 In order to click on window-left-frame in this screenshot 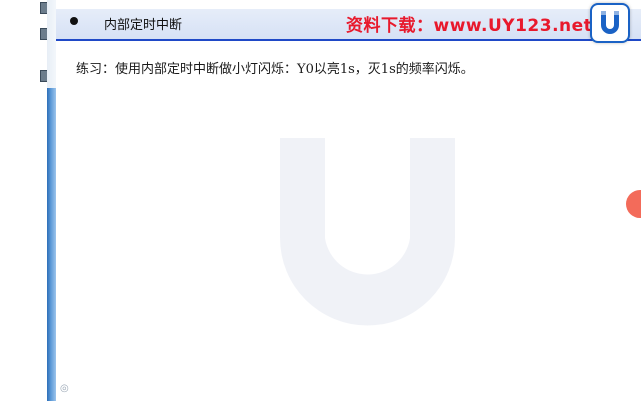, I will do `click(24, 200)`.